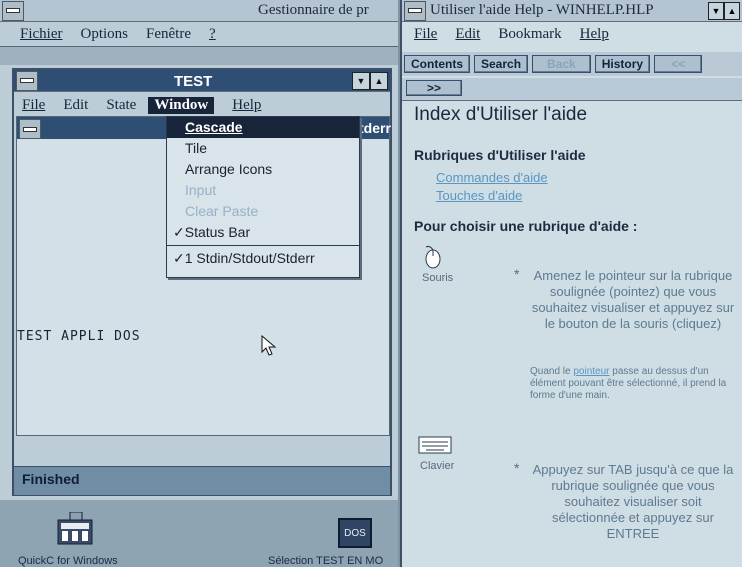 The height and width of the screenshot is (567, 742). I want to click on dos-icon: DOS, so click(355, 533).